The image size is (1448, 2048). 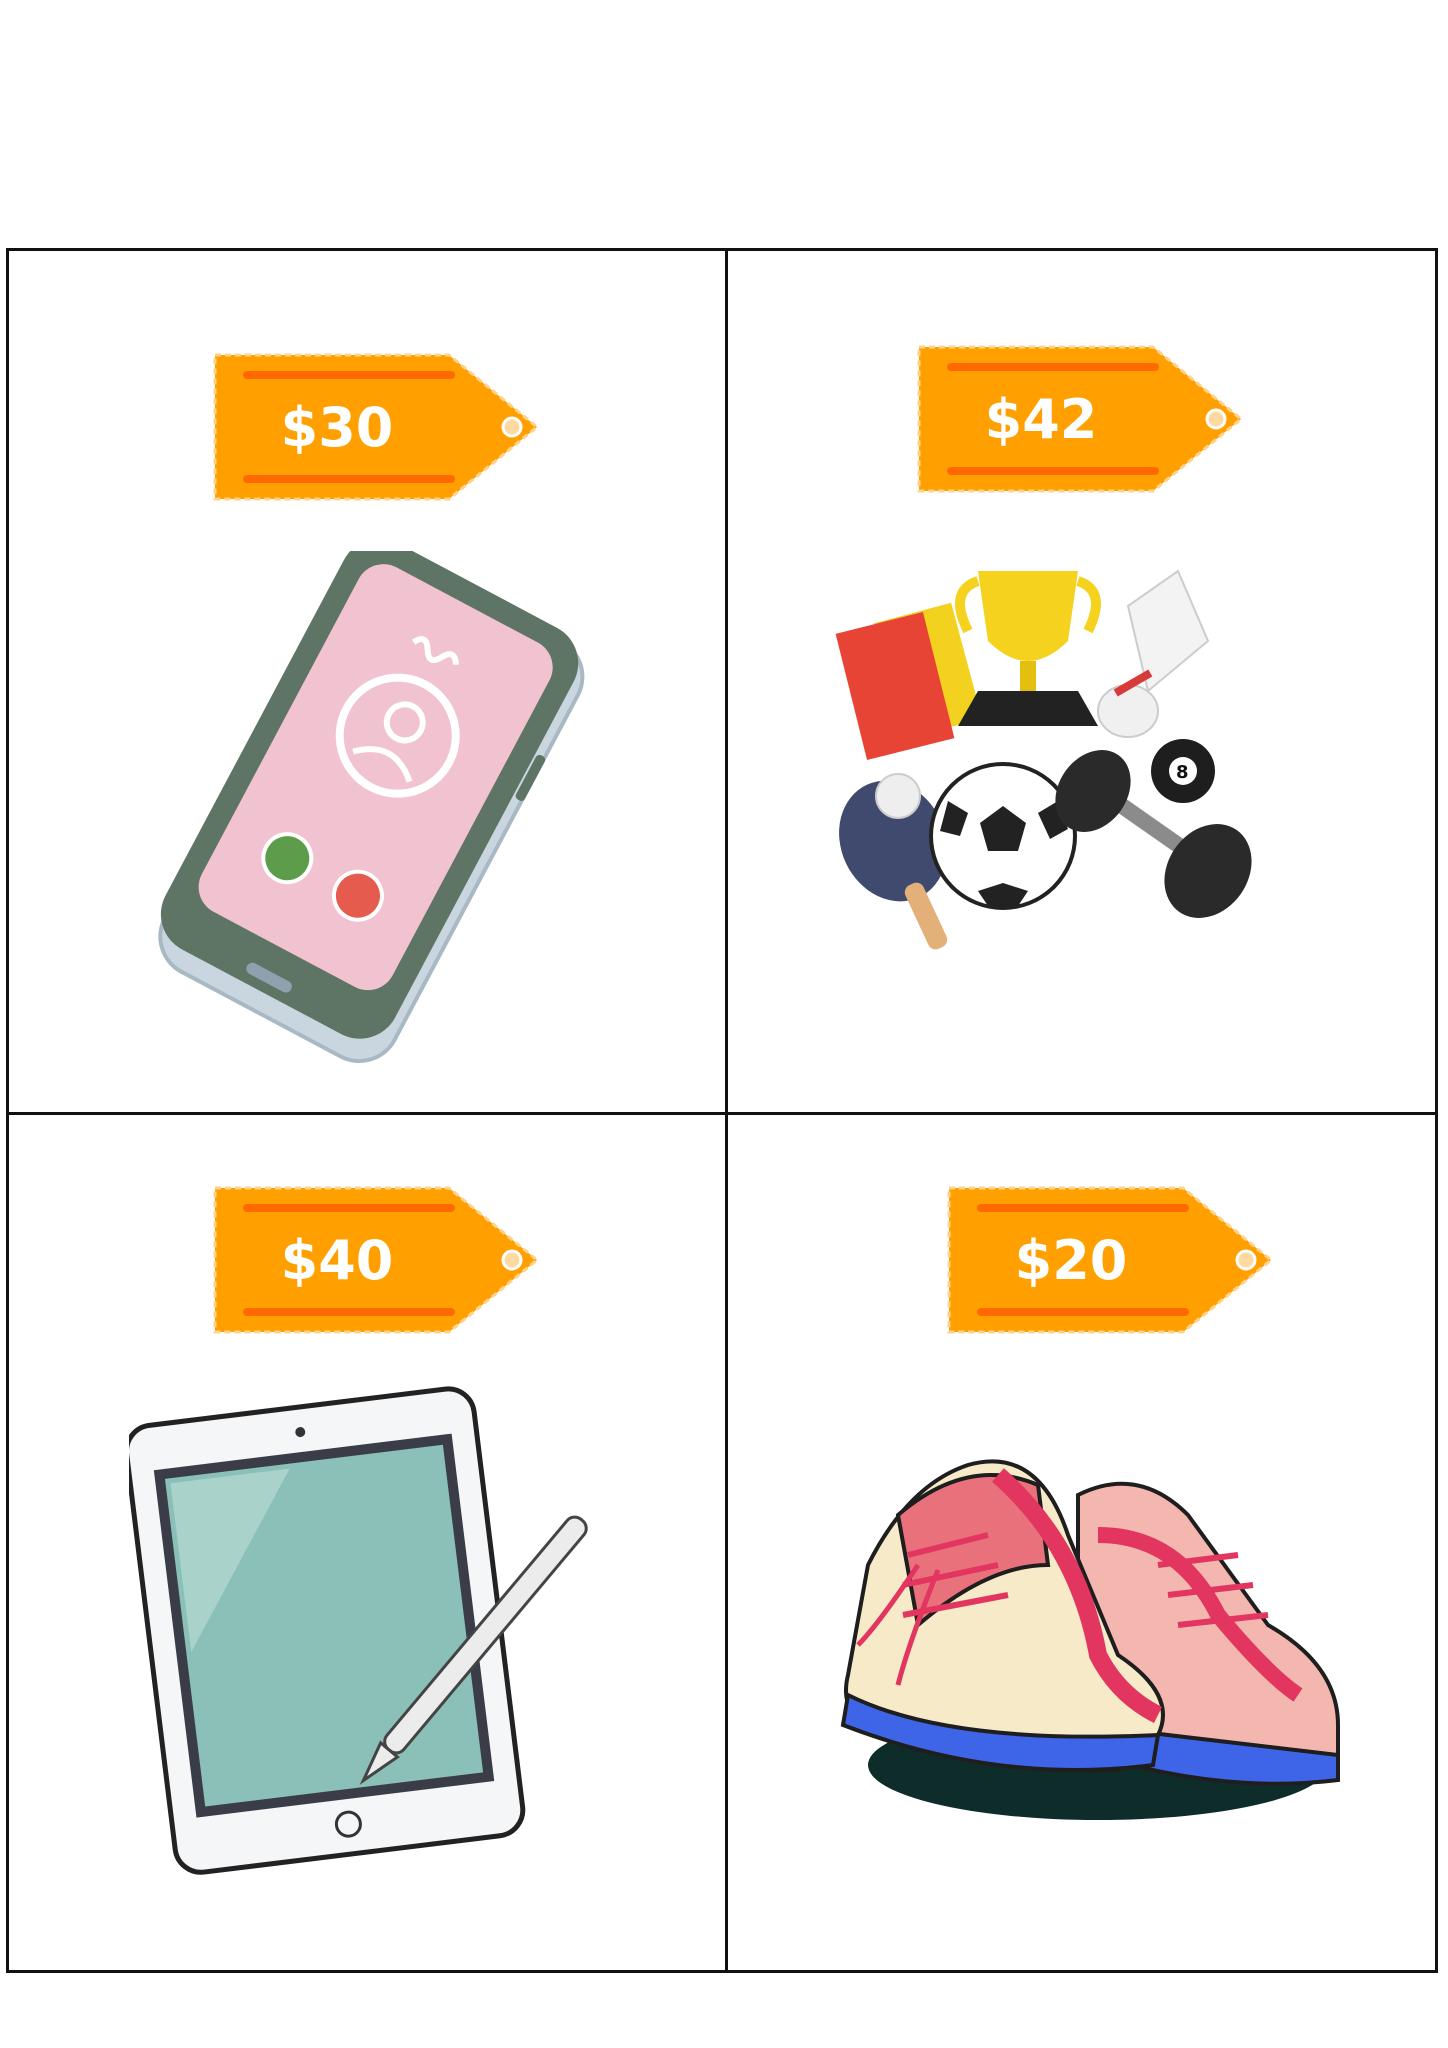 I want to click on sports-equipment-icon: 8, so click(x=1043, y=759).